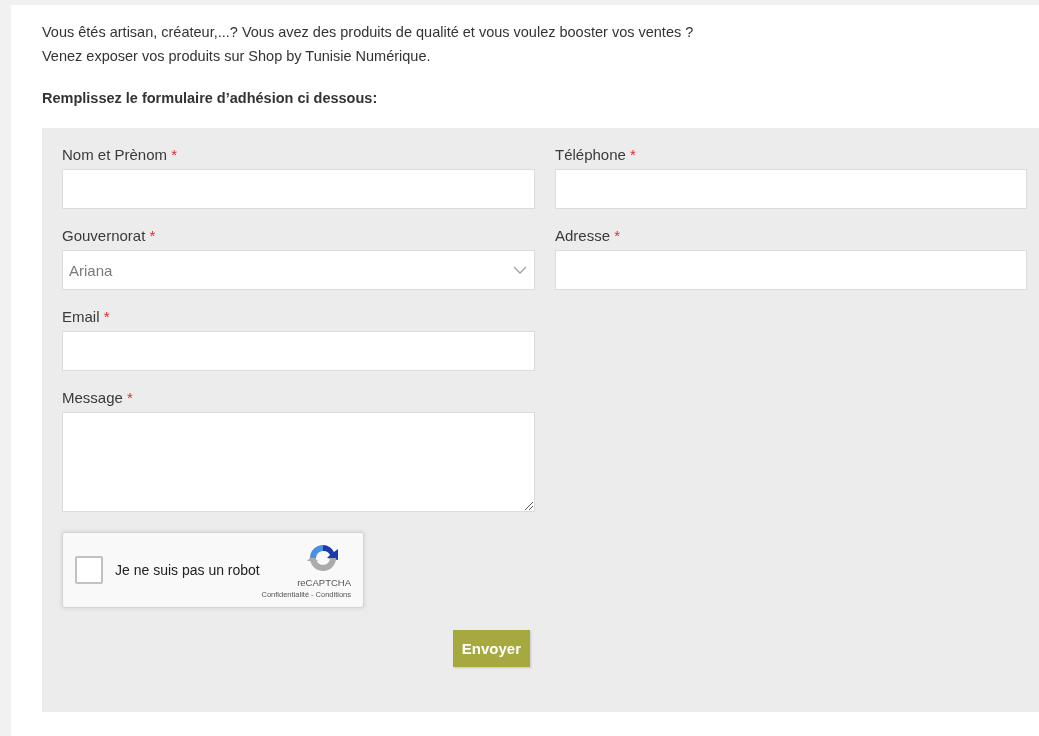 The image size is (1039, 736). What do you see at coordinates (595, 155) in the screenshot?
I see `field-label: Téléphone *` at bounding box center [595, 155].